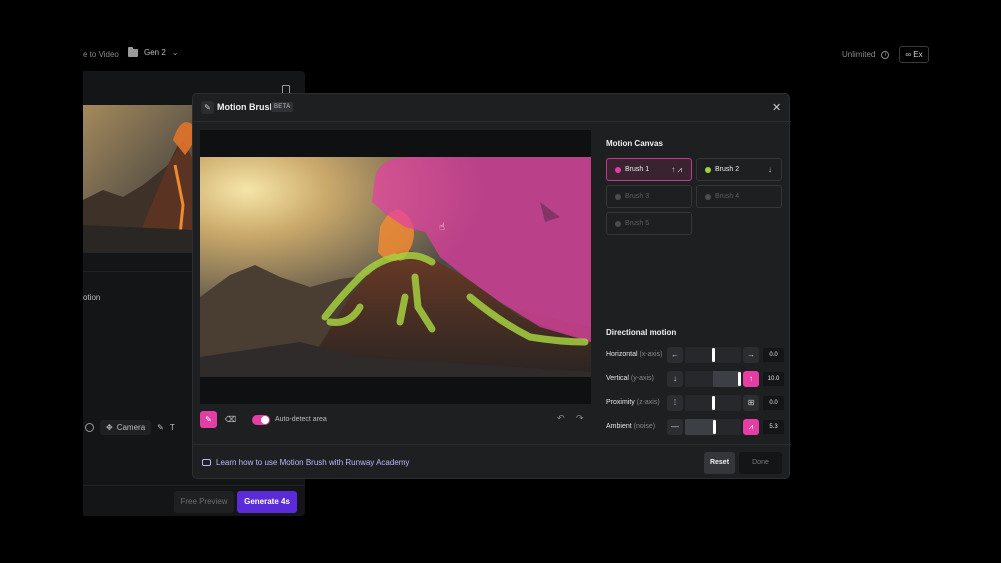 Image resolution: width=1001 pixels, height=563 pixels. Describe the element at coordinates (648, 402) in the screenshot. I see `motion-axis-hint: (z-axis)` at that location.